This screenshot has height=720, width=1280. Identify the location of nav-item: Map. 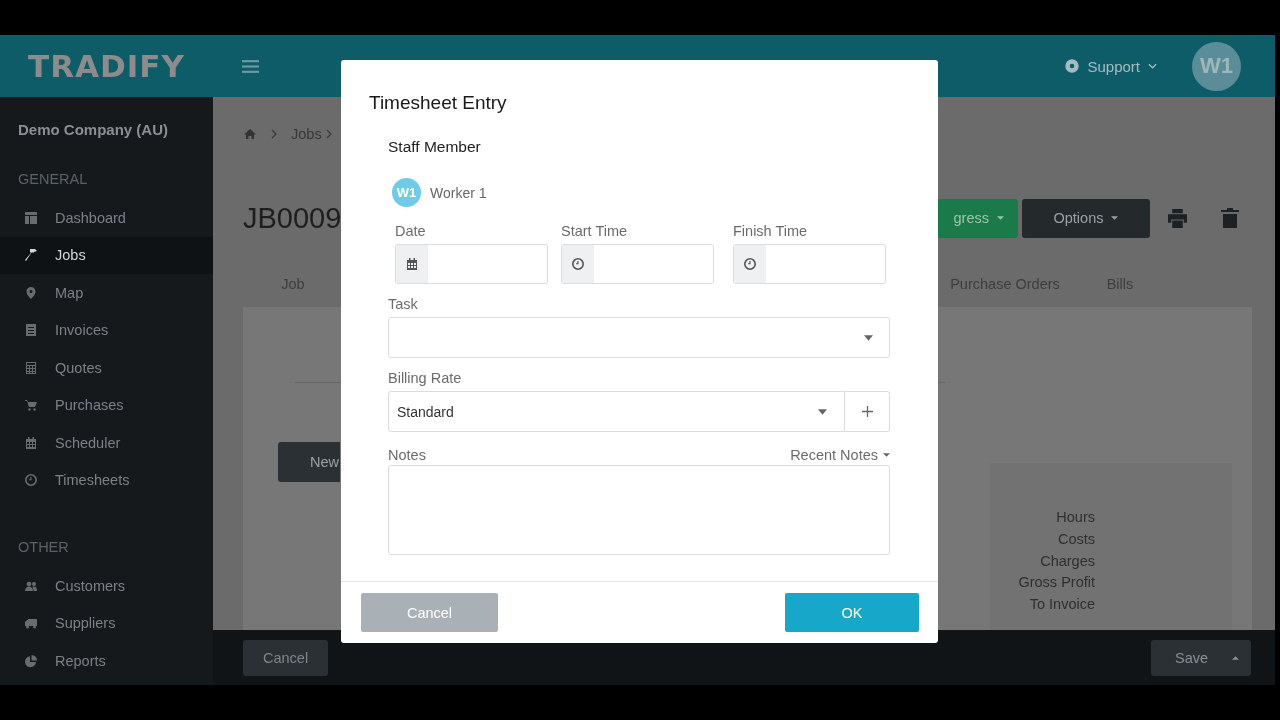
(106, 293).